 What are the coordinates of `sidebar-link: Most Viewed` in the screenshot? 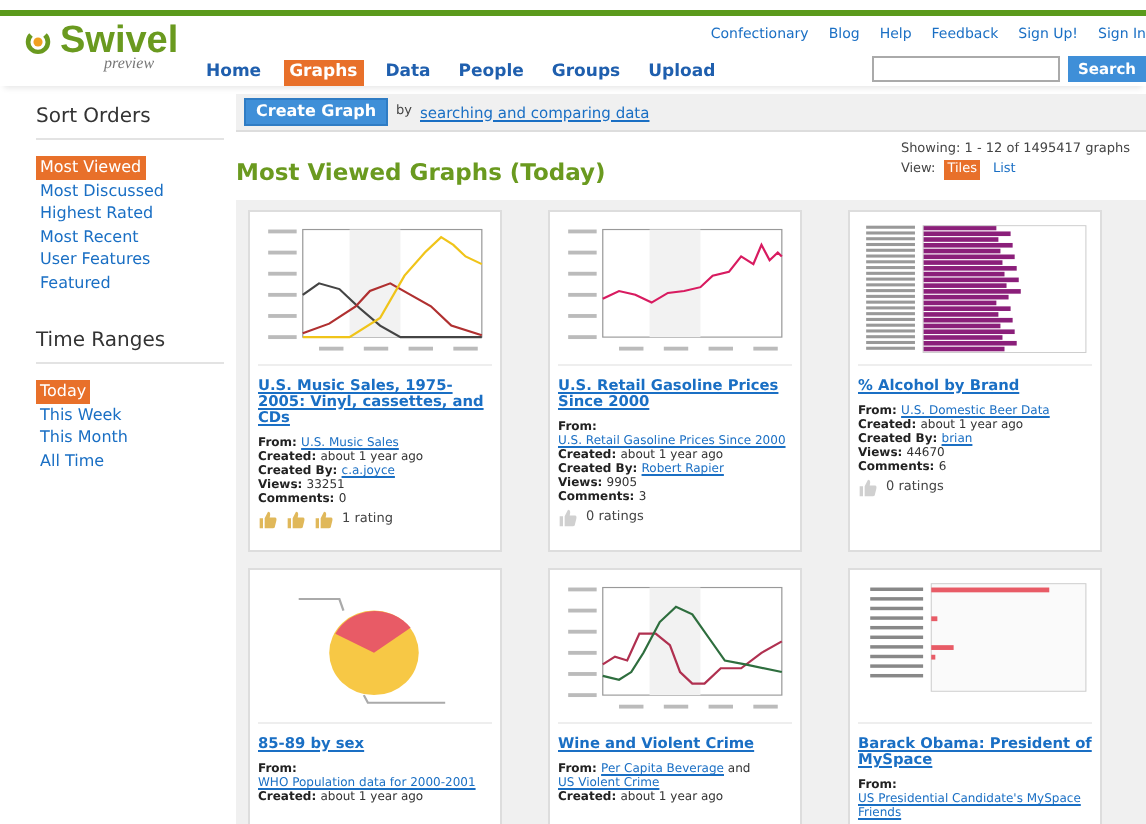 It's located at (91, 167).